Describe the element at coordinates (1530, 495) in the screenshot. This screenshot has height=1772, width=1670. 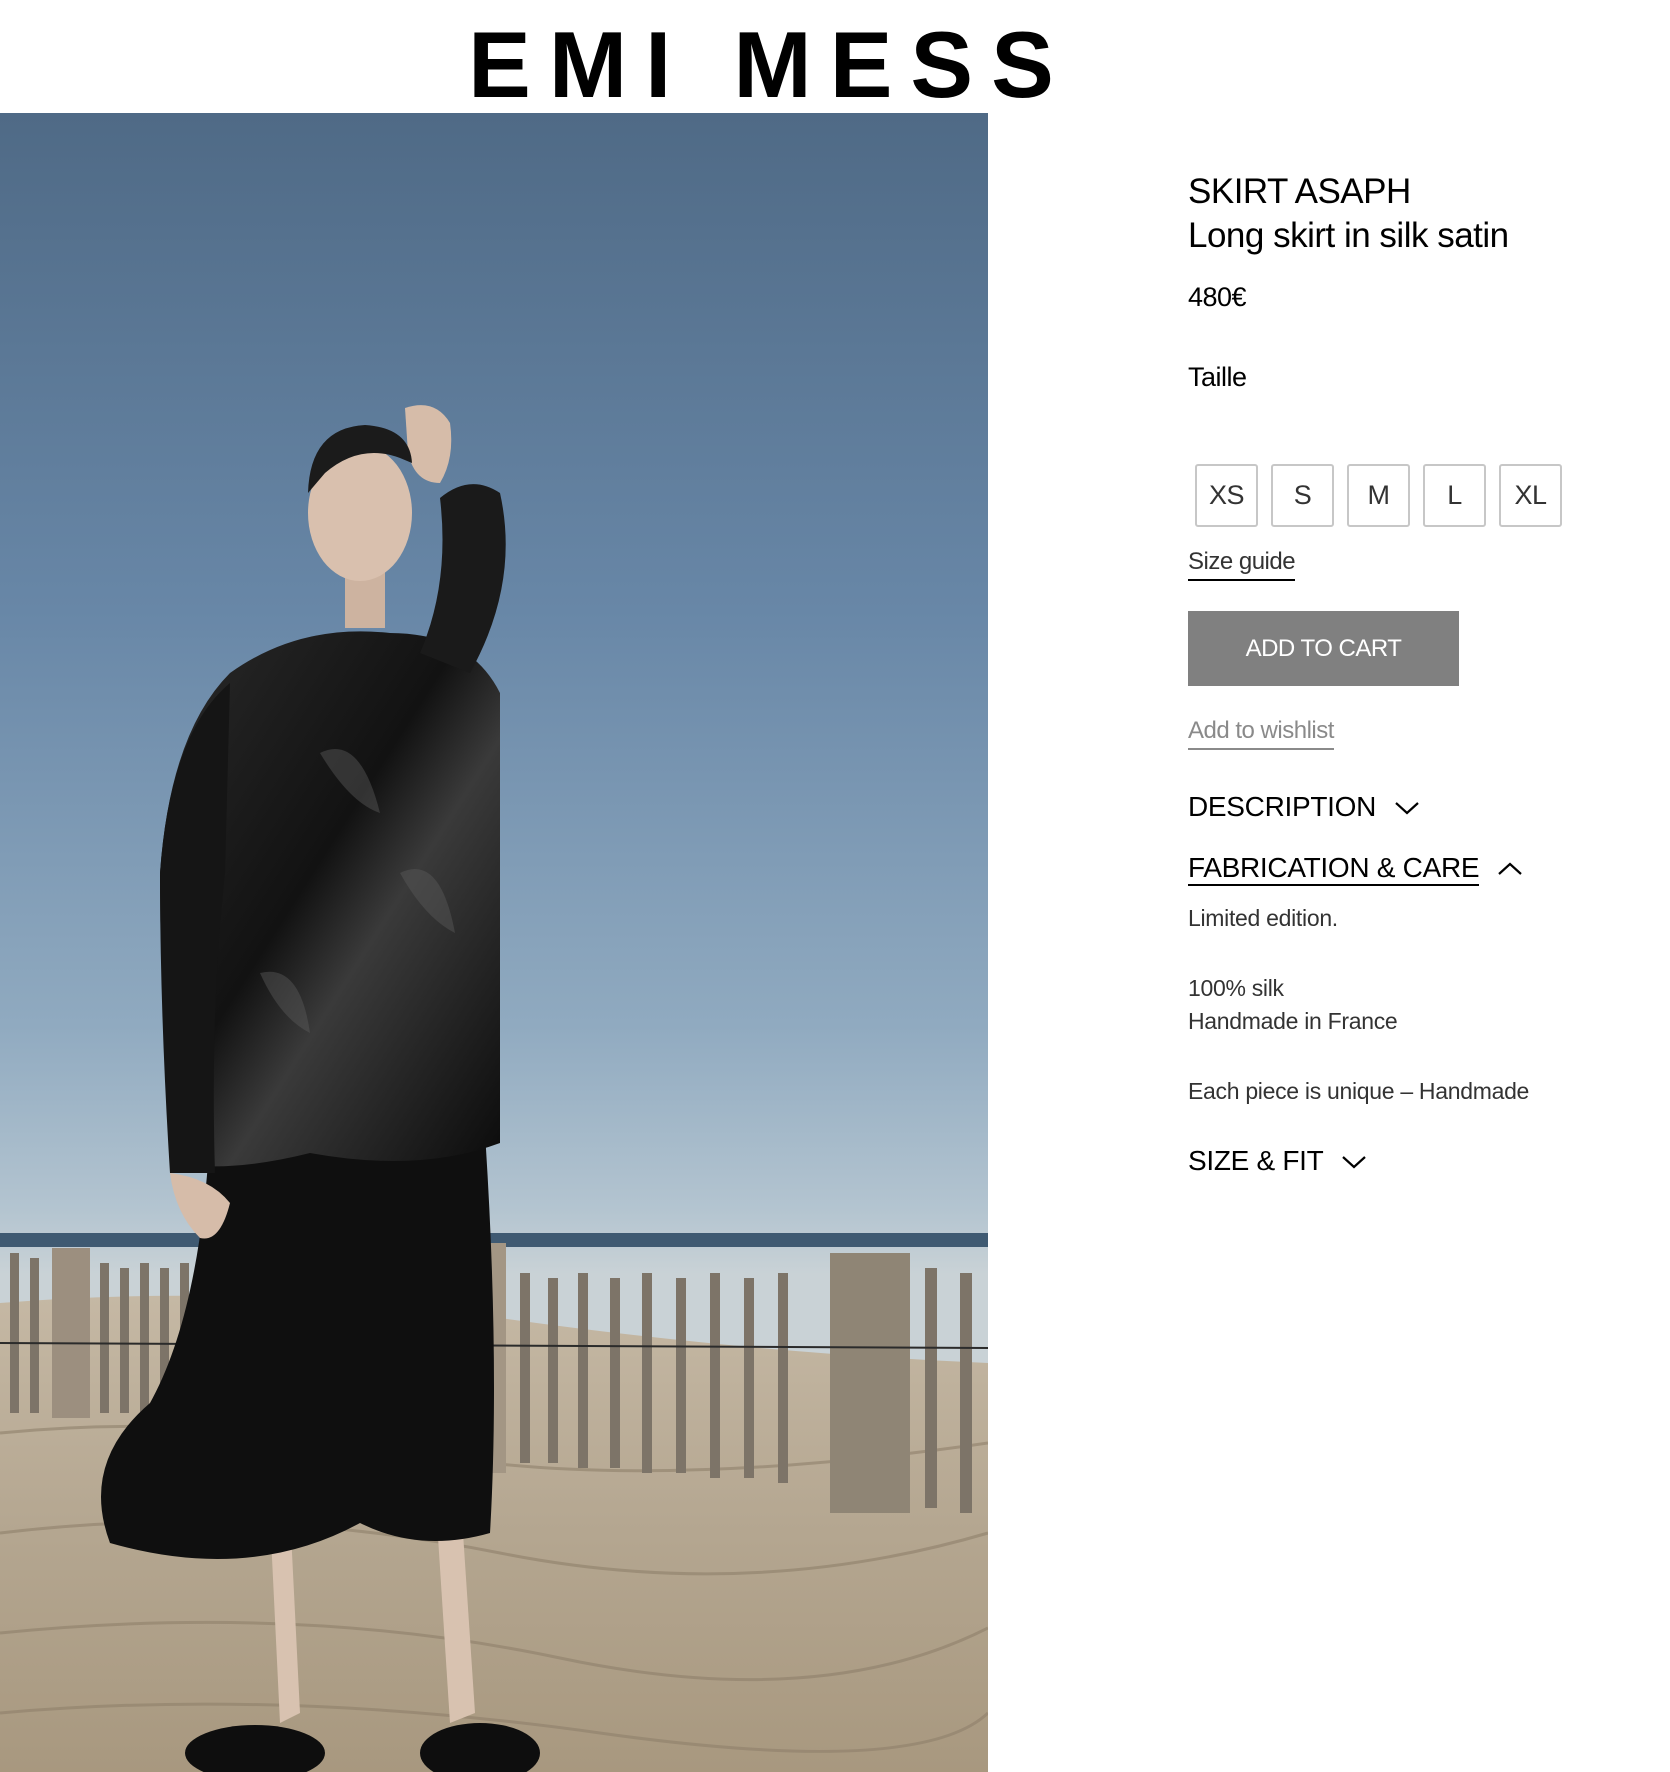
I see `size-option-xl: XL` at that location.